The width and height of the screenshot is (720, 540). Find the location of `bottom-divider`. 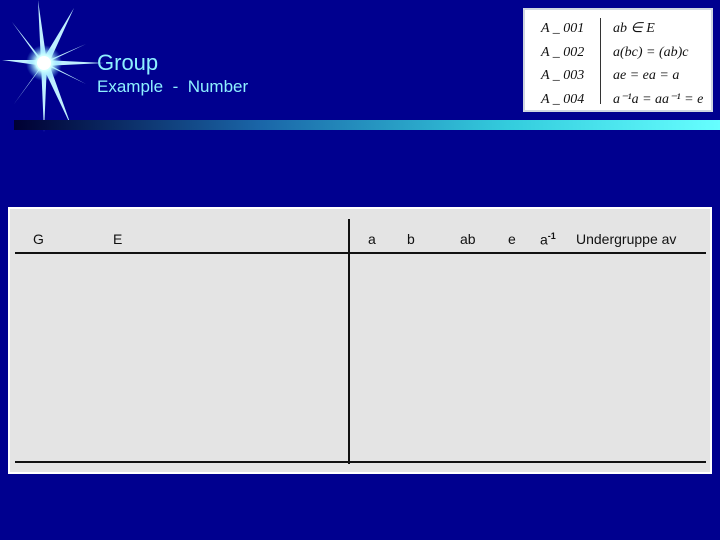

bottom-divider is located at coordinates (360, 462).